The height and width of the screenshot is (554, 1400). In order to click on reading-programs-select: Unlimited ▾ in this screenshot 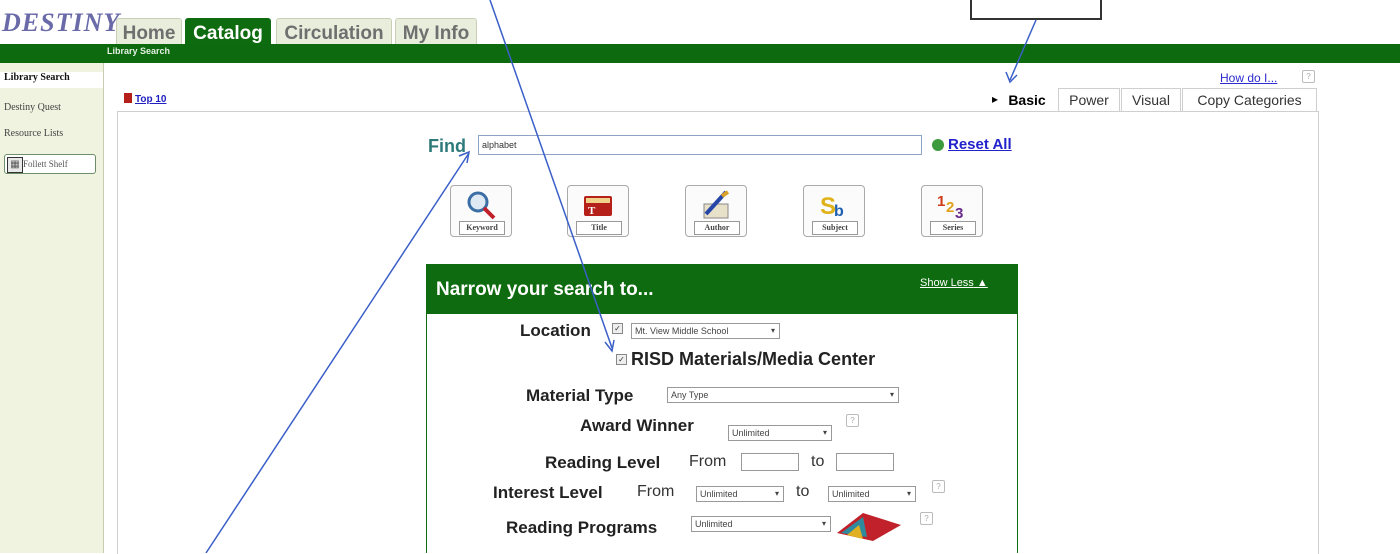, I will do `click(761, 524)`.